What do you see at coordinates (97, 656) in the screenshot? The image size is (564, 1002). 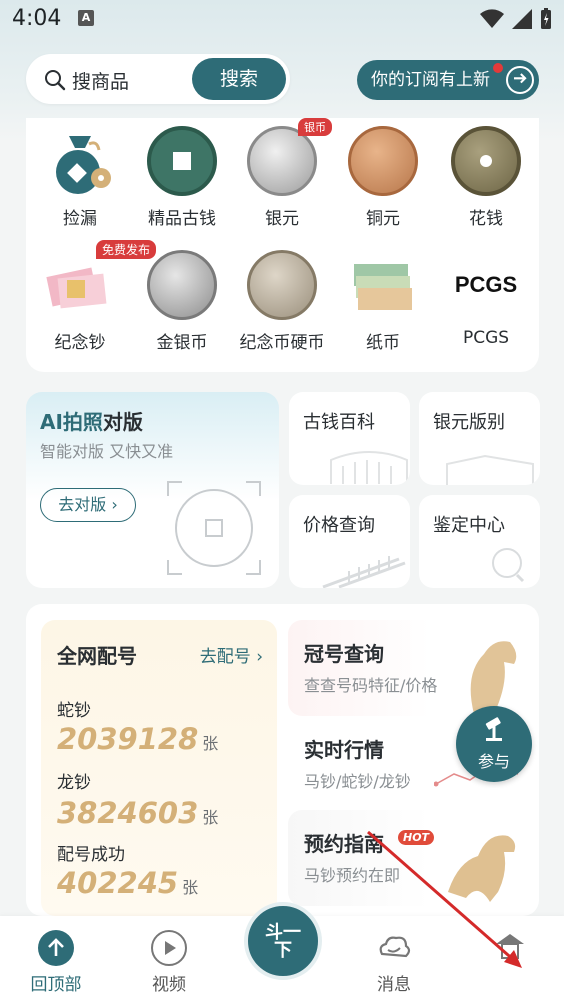 I see `match-title: 全网配号` at bounding box center [97, 656].